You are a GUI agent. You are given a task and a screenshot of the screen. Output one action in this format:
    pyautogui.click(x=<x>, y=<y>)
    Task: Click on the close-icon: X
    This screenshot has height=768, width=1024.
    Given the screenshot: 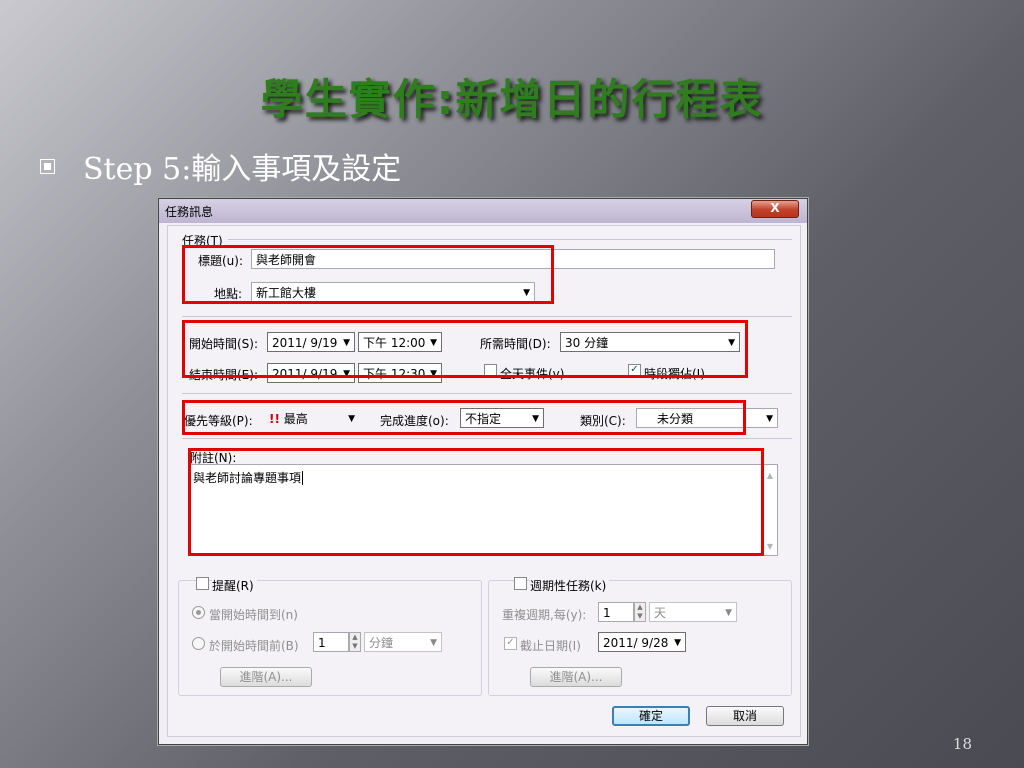 What is the action you would take?
    pyautogui.click(x=775, y=208)
    